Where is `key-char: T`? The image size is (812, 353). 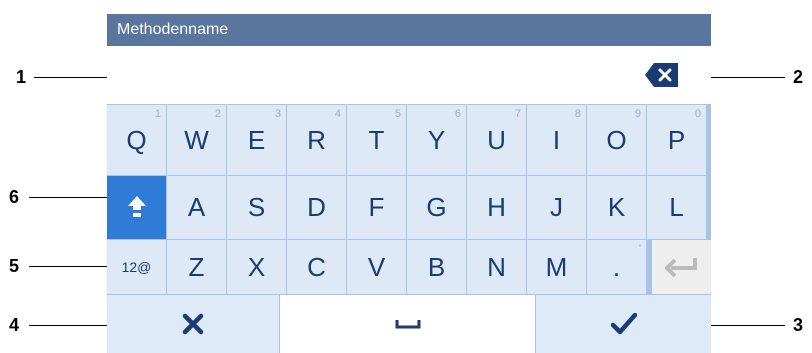 key-char: T is located at coordinates (376, 139).